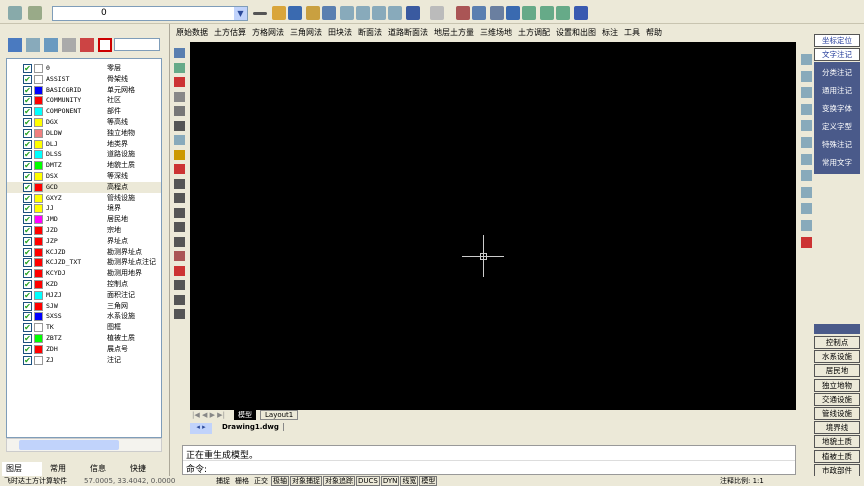 The image size is (864, 486). I want to click on layer-row: ✔ JZD 宗地, so click(84, 230).